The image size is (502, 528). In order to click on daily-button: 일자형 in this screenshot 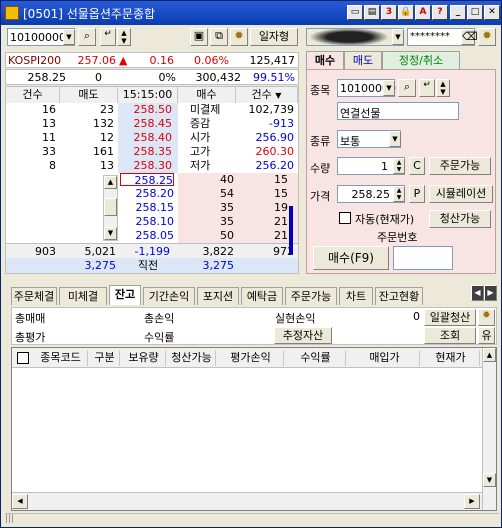, I will do `click(274, 37)`.